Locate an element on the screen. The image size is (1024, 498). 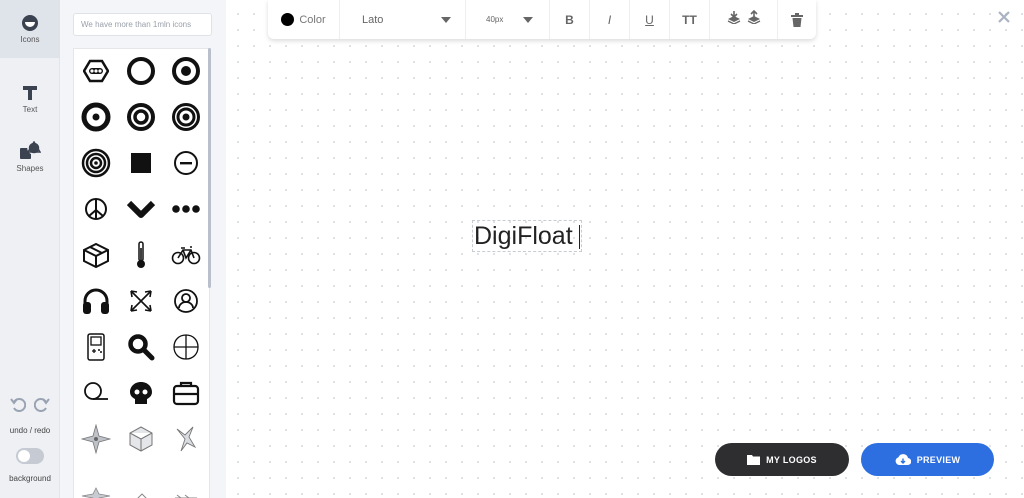
magnifier-icon is located at coordinates (141, 347).